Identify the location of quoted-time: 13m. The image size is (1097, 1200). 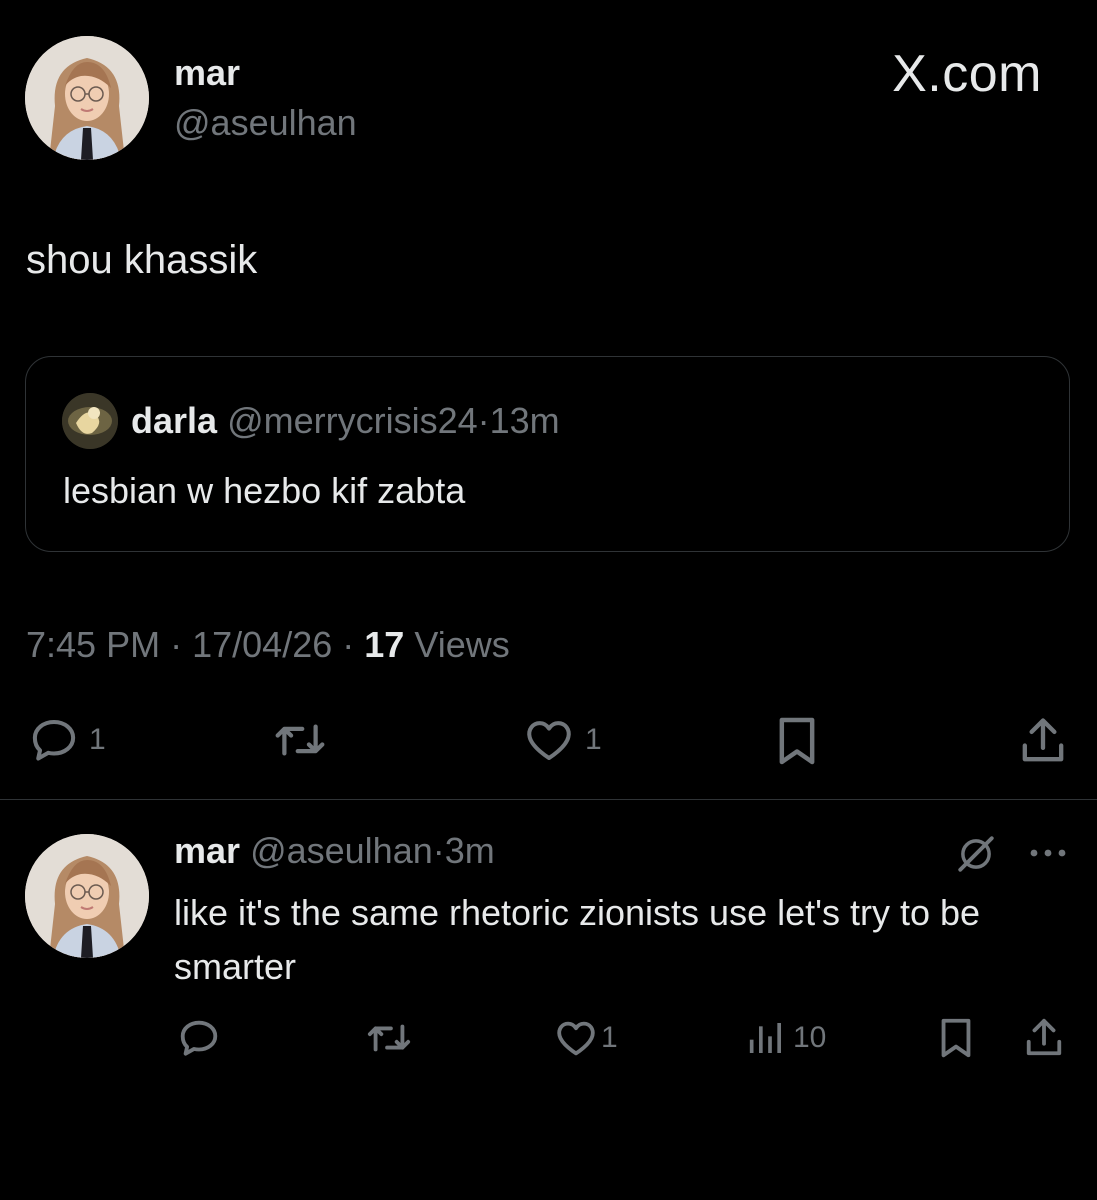
(525, 420).